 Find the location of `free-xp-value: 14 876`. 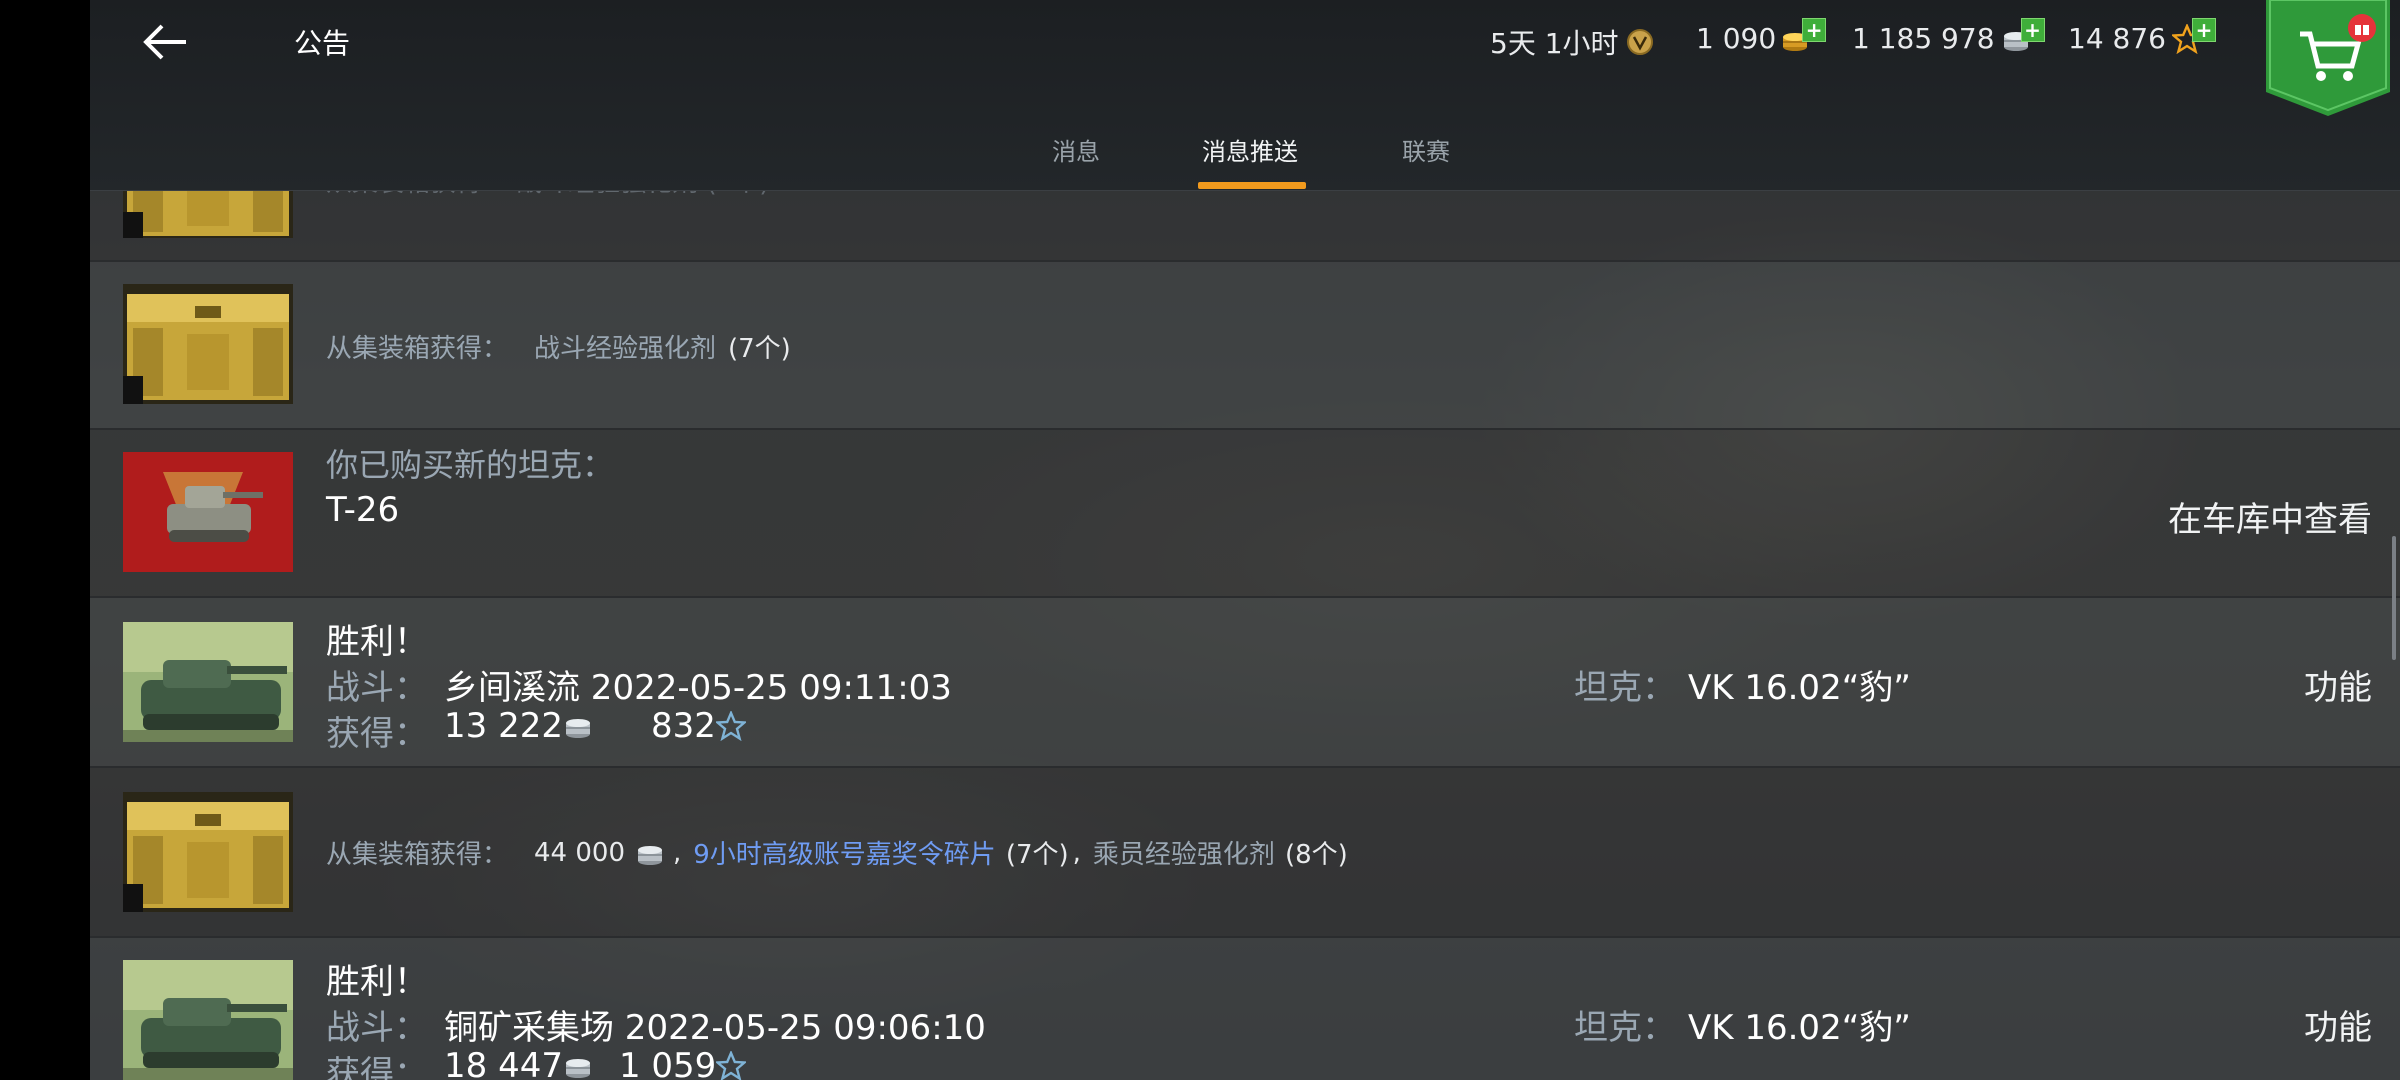

free-xp-value: 14 876 is located at coordinates (2117, 38).